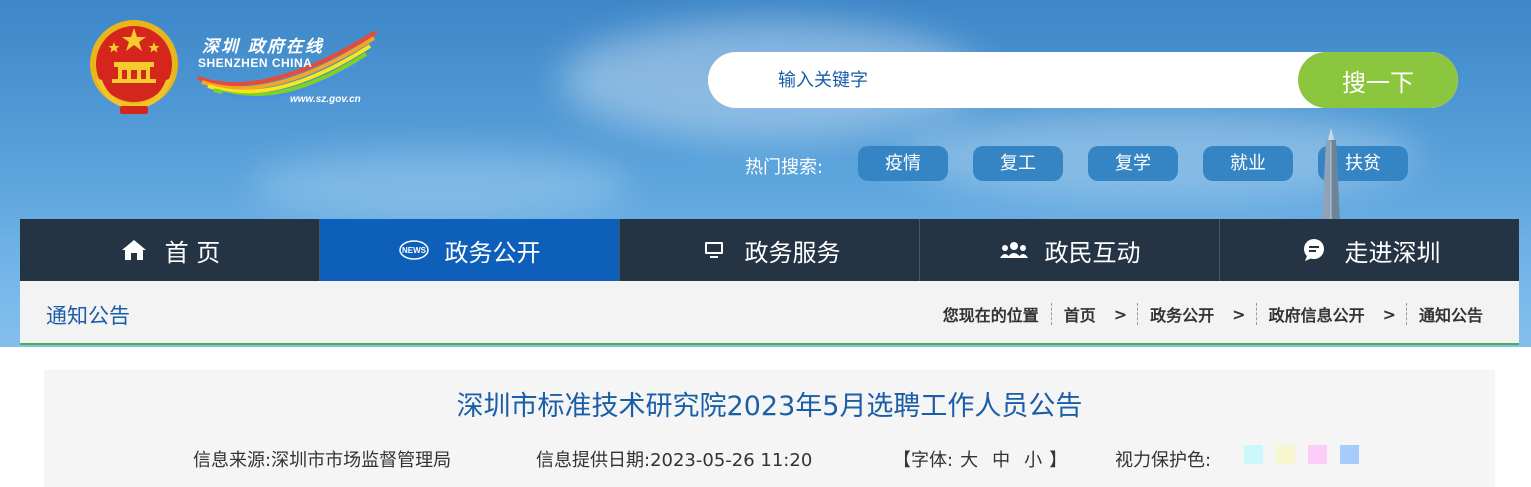 This screenshot has width=1531, height=487. I want to click on info-source: 信息来源:深圳市市场监督管理局, so click(322, 460).